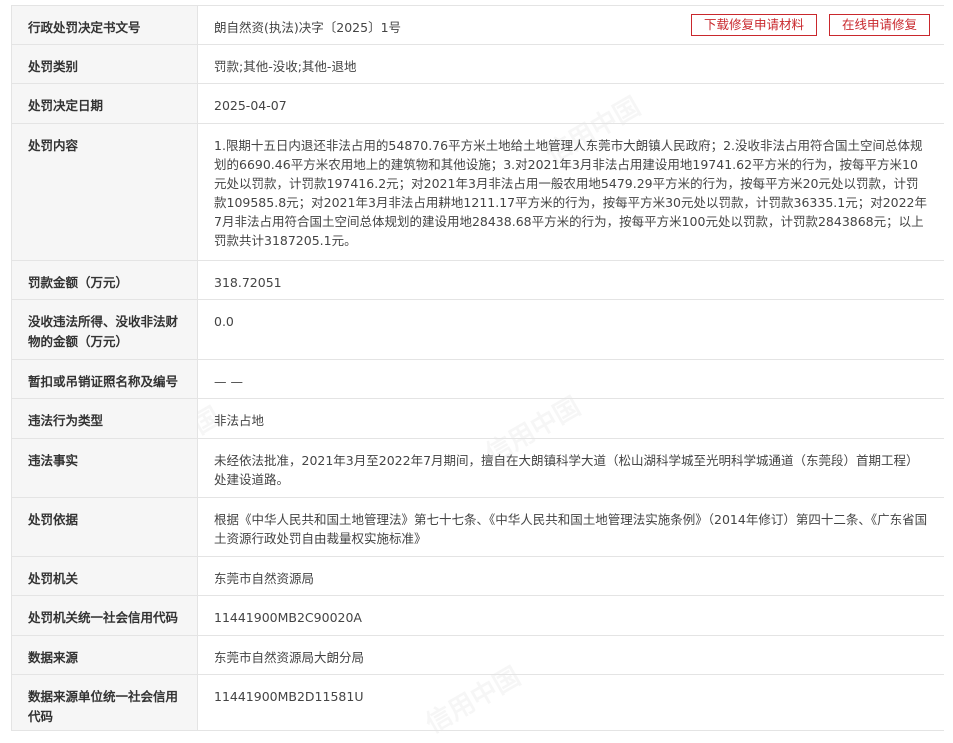 This screenshot has height=743, width=953. I want to click on row-label: 违法事实, so click(105, 468).